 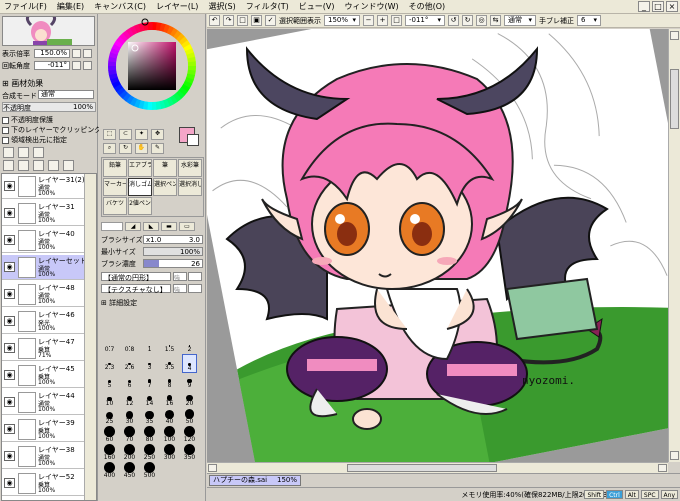 I want to click on folder-icon, so click(x=38, y=152).